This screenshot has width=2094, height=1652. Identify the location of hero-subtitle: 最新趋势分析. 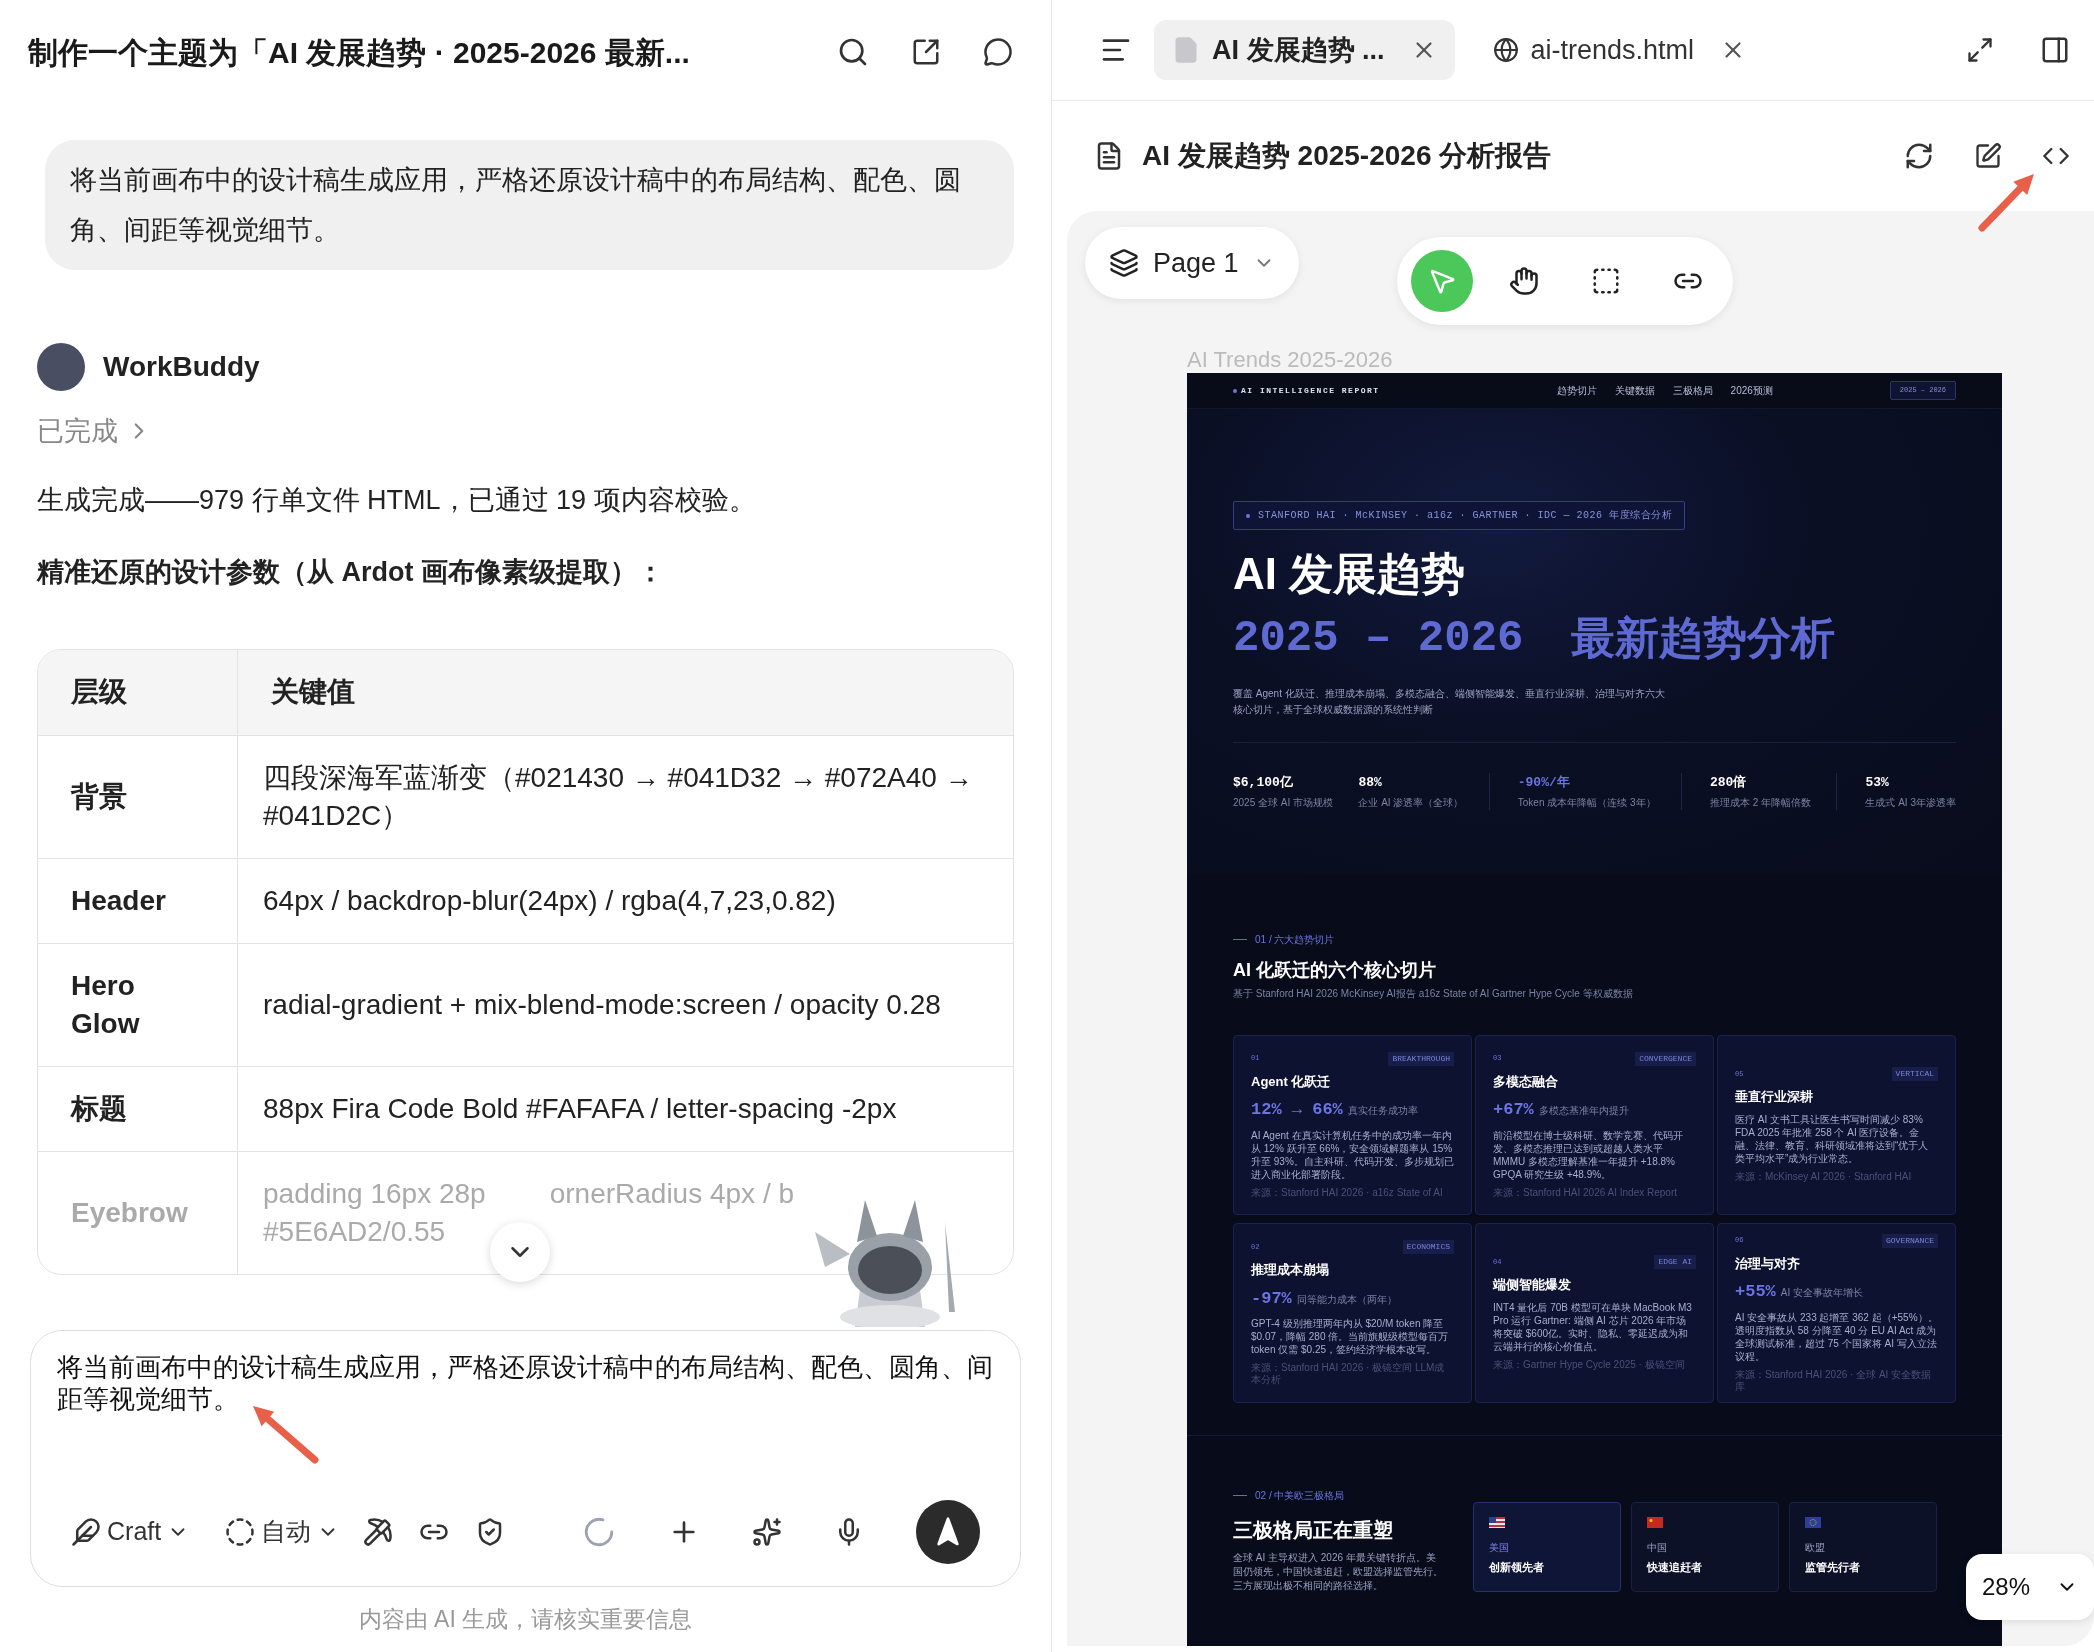
(1703, 638).